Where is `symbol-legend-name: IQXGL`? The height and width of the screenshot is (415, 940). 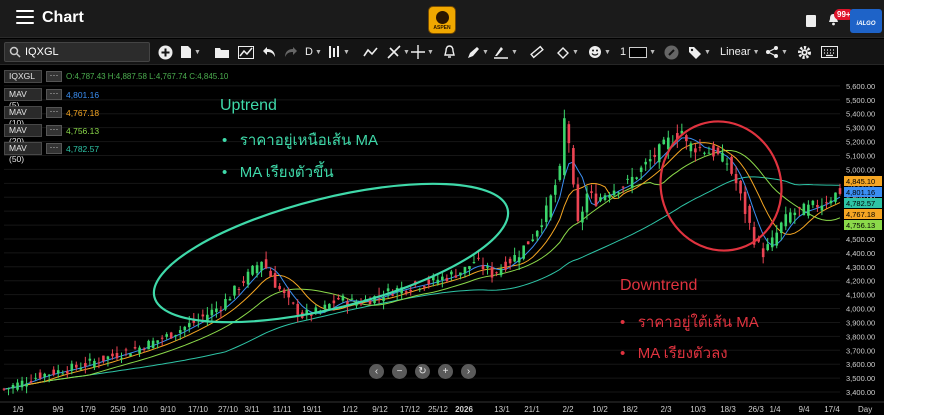 symbol-legend-name: IQXGL is located at coordinates (23, 76).